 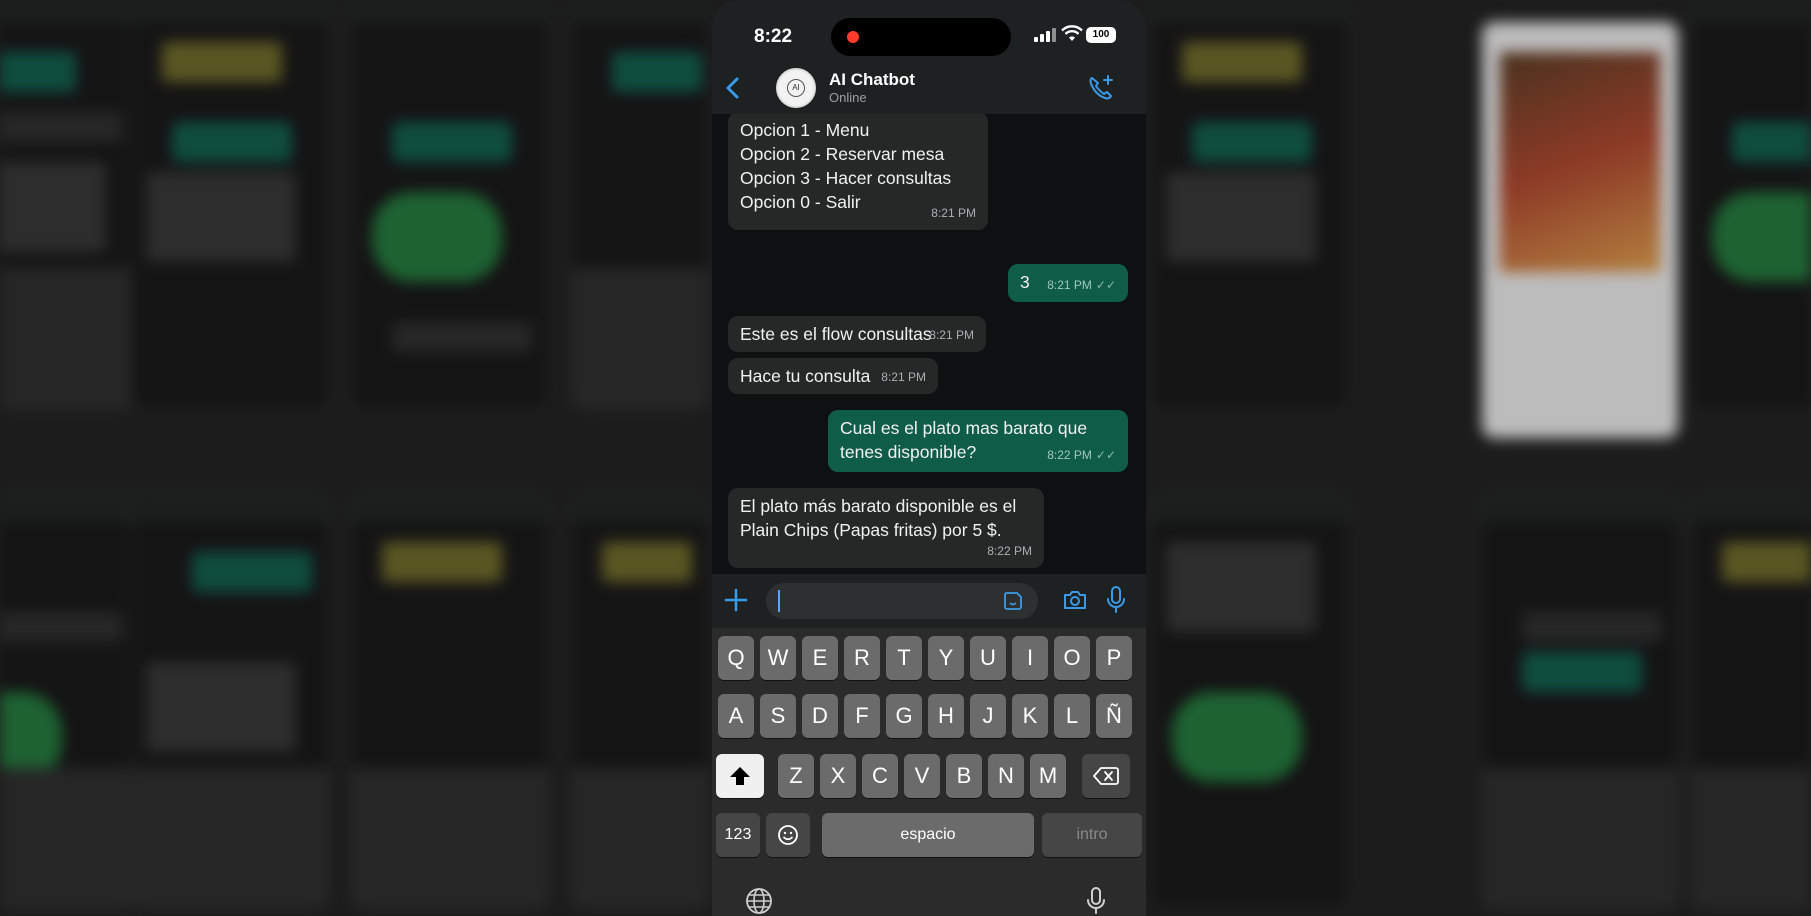 What do you see at coordinates (857, 334) in the screenshot?
I see `message-bubble: Este es el flow consultas 8:21 PM` at bounding box center [857, 334].